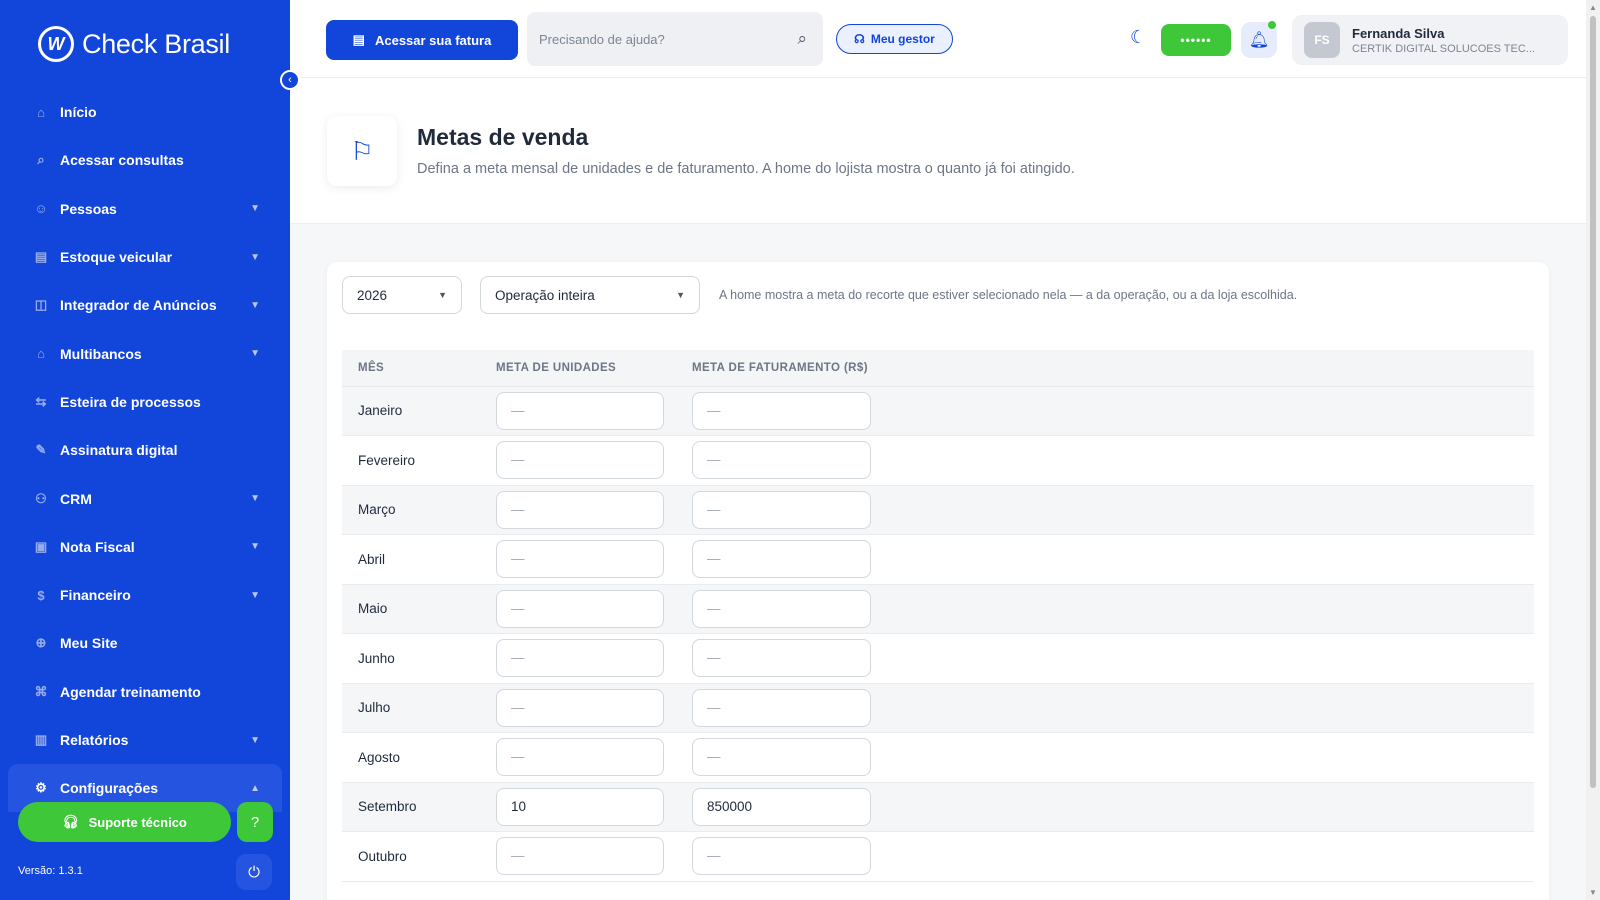  What do you see at coordinates (402, 295) in the screenshot?
I see `year-select: 2026 ▼` at bounding box center [402, 295].